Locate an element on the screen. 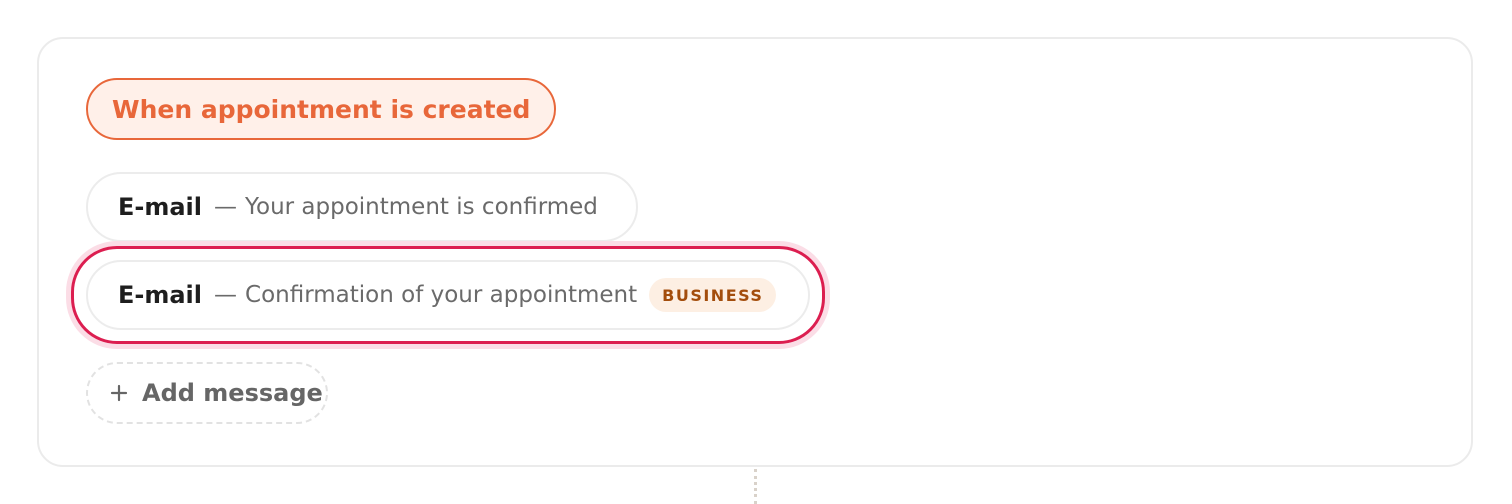 The height and width of the screenshot is (504, 1512). trigger-pill: When appointment is created is located at coordinates (321, 109).